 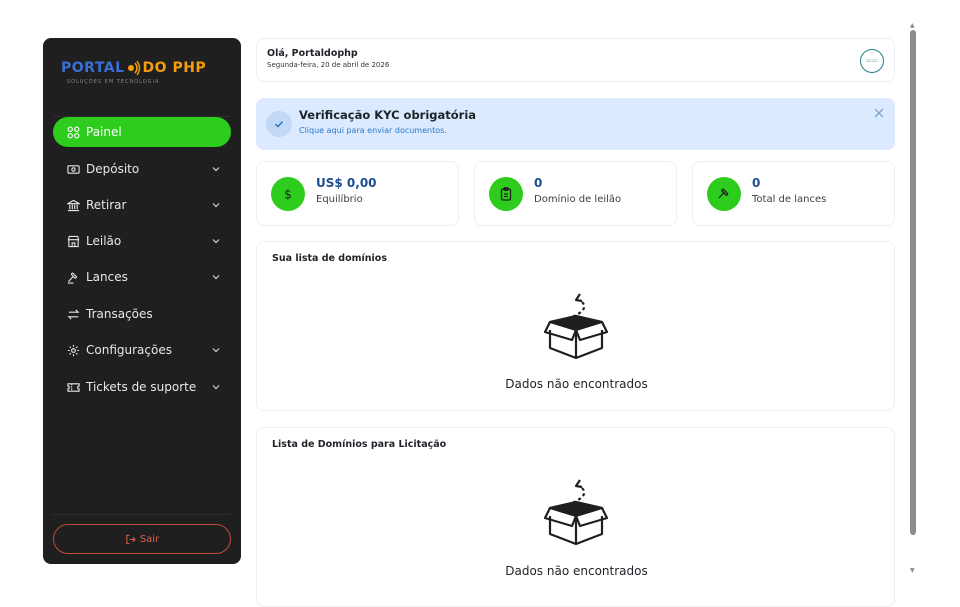 I want to click on kyc-upload-link: Clique aqui para enviar documentos., so click(x=373, y=130).